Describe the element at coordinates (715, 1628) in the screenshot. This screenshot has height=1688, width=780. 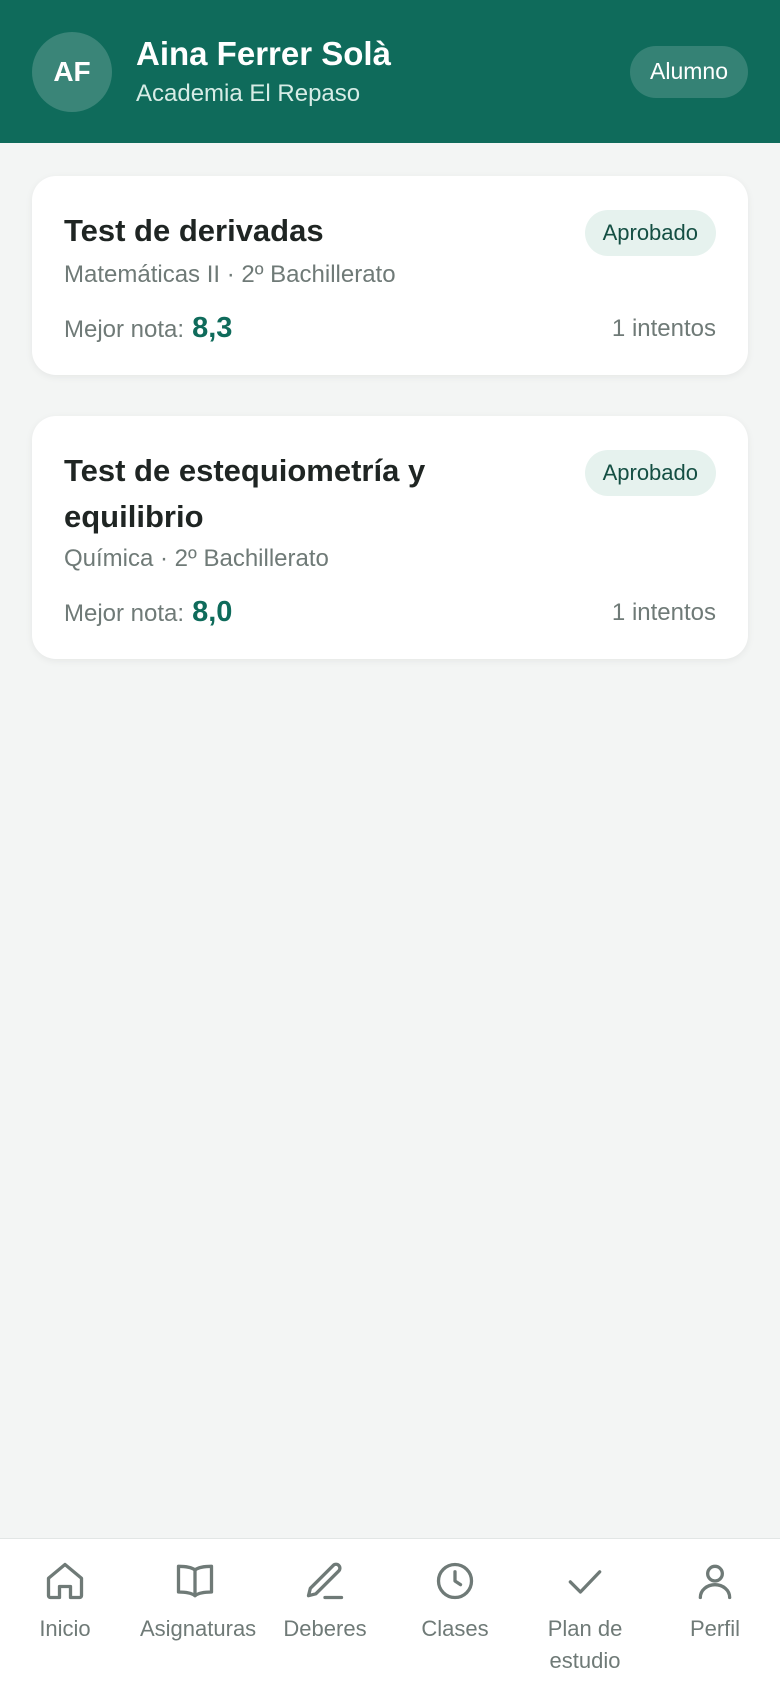
I see `nav-label: Perfil` at that location.